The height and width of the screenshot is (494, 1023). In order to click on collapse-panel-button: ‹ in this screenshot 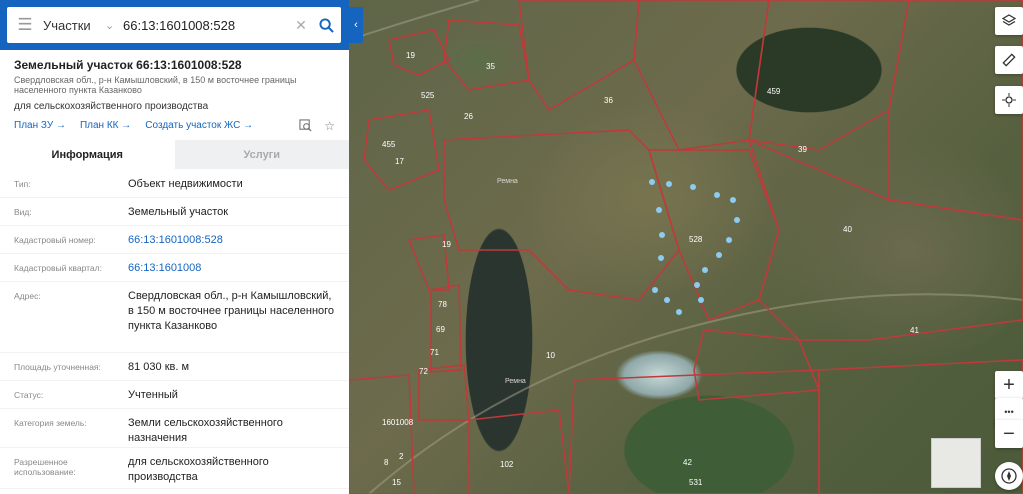, I will do `click(356, 25)`.